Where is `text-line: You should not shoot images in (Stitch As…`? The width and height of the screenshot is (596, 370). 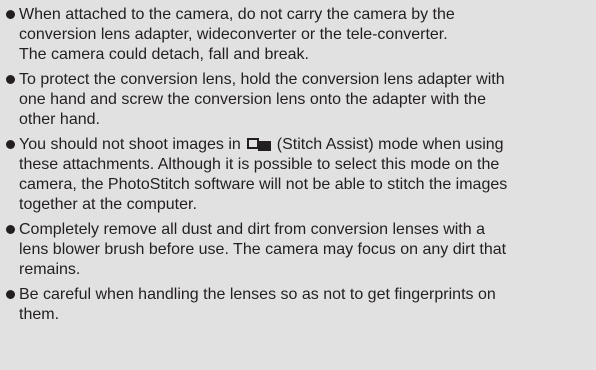
text-line: You should not shoot images in (Stitch As… is located at coordinates (300, 145).